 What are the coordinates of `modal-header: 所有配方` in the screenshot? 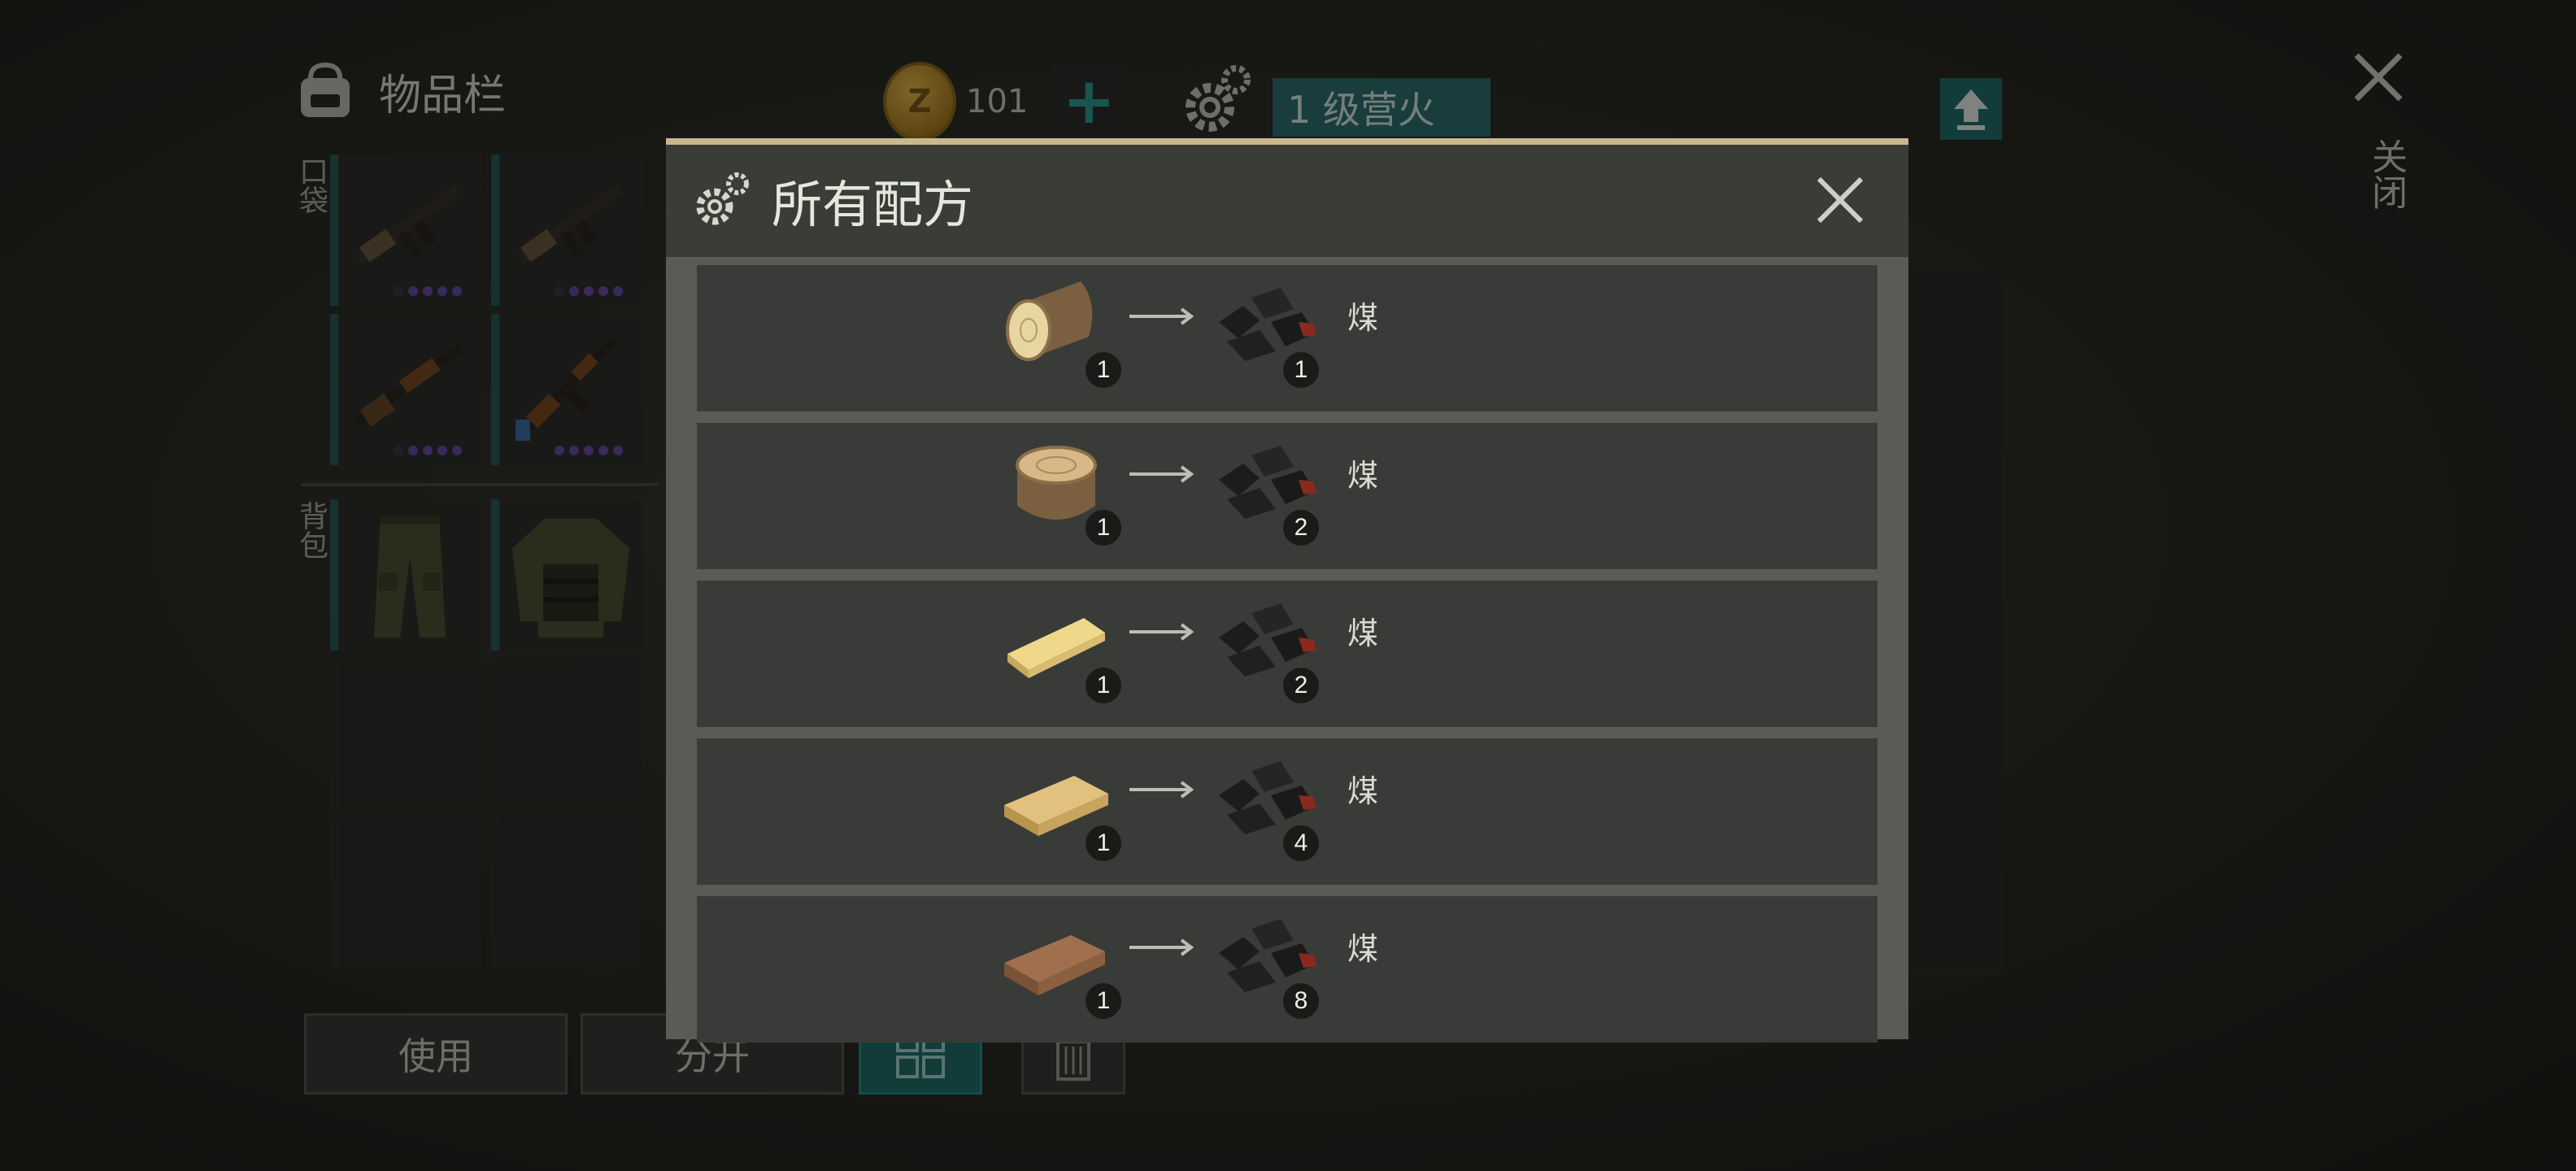 It's located at (1287, 200).